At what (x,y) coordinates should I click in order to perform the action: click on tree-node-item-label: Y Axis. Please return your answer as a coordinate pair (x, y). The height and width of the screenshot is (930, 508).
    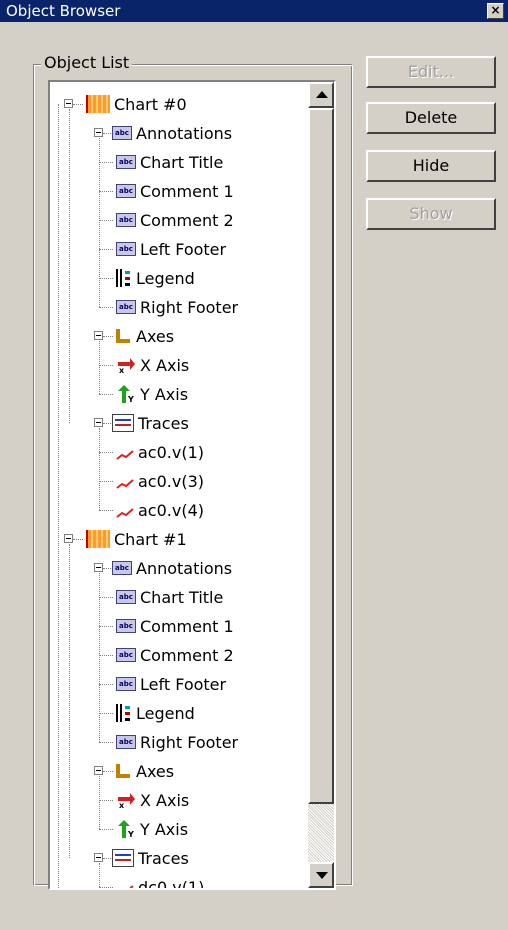
    Looking at the image, I should click on (164, 829).